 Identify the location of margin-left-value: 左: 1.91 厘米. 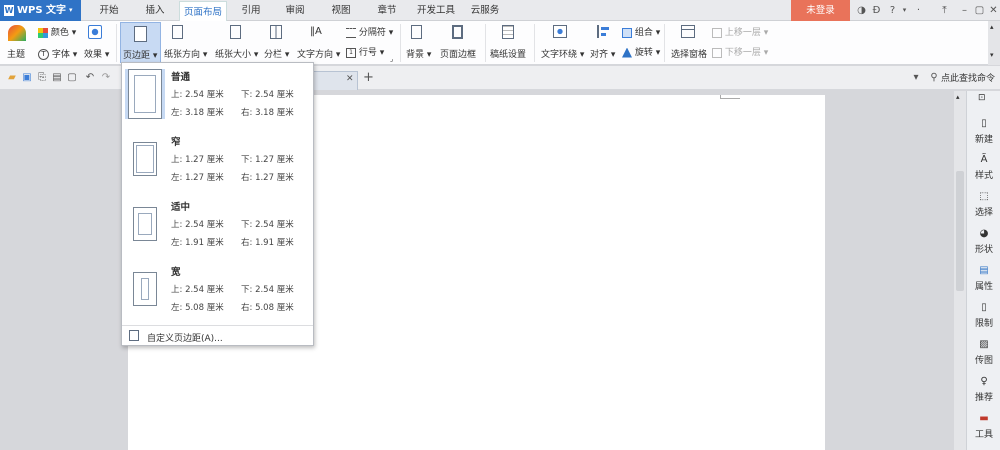
(197, 243).